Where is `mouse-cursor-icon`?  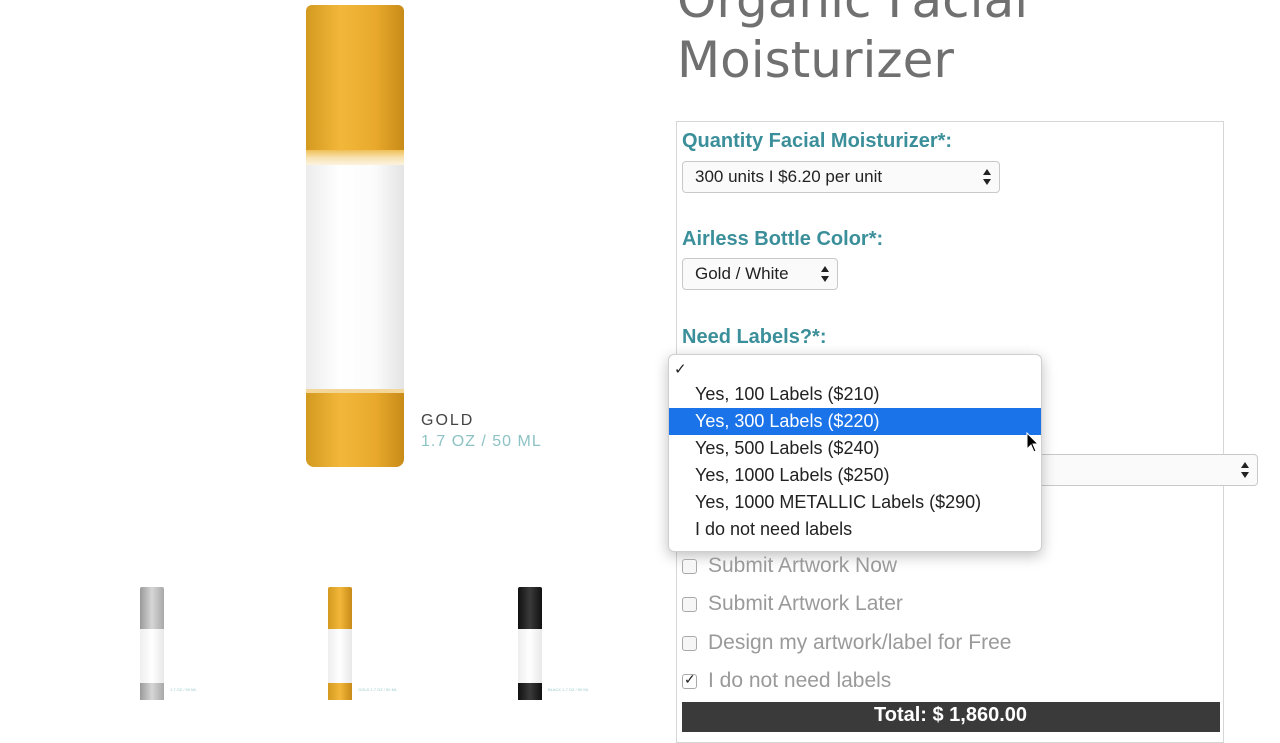 mouse-cursor-icon is located at coordinates (1033, 442).